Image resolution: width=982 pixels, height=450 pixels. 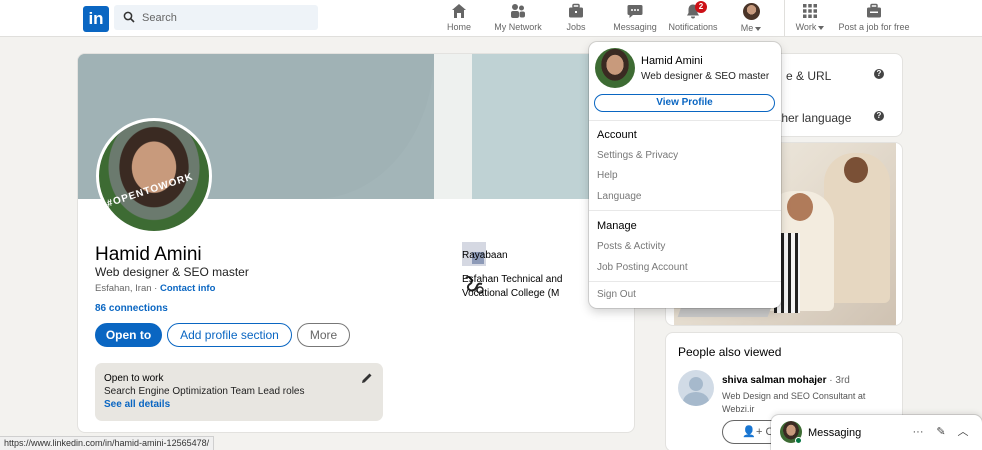 I want to click on nav-my-network: My Network, so click(x=518, y=19).